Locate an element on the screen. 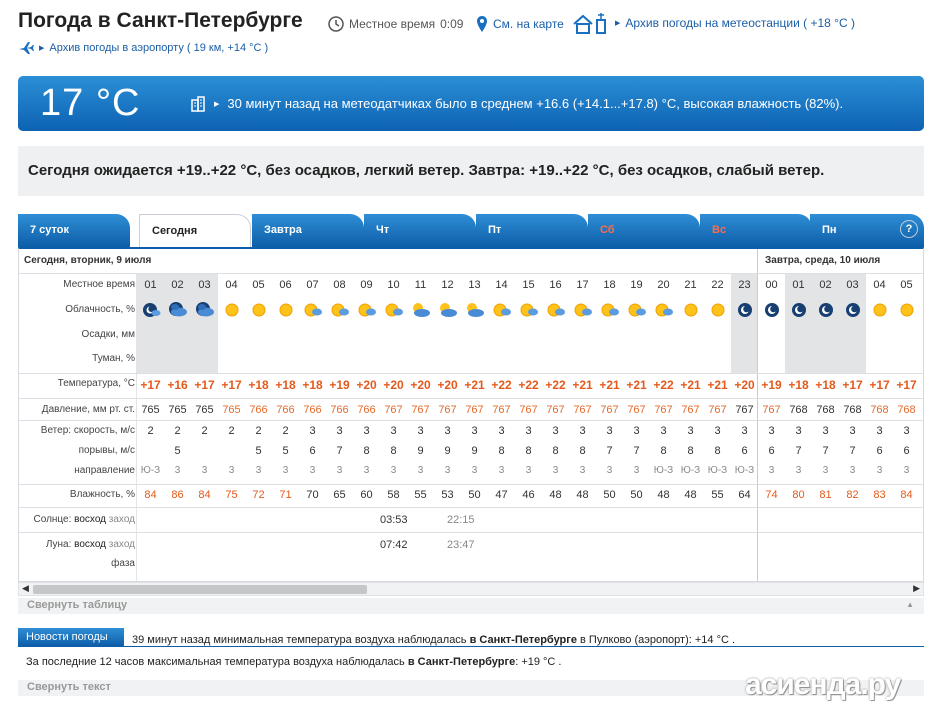 The image size is (944, 714). building-icon is located at coordinates (198, 103).